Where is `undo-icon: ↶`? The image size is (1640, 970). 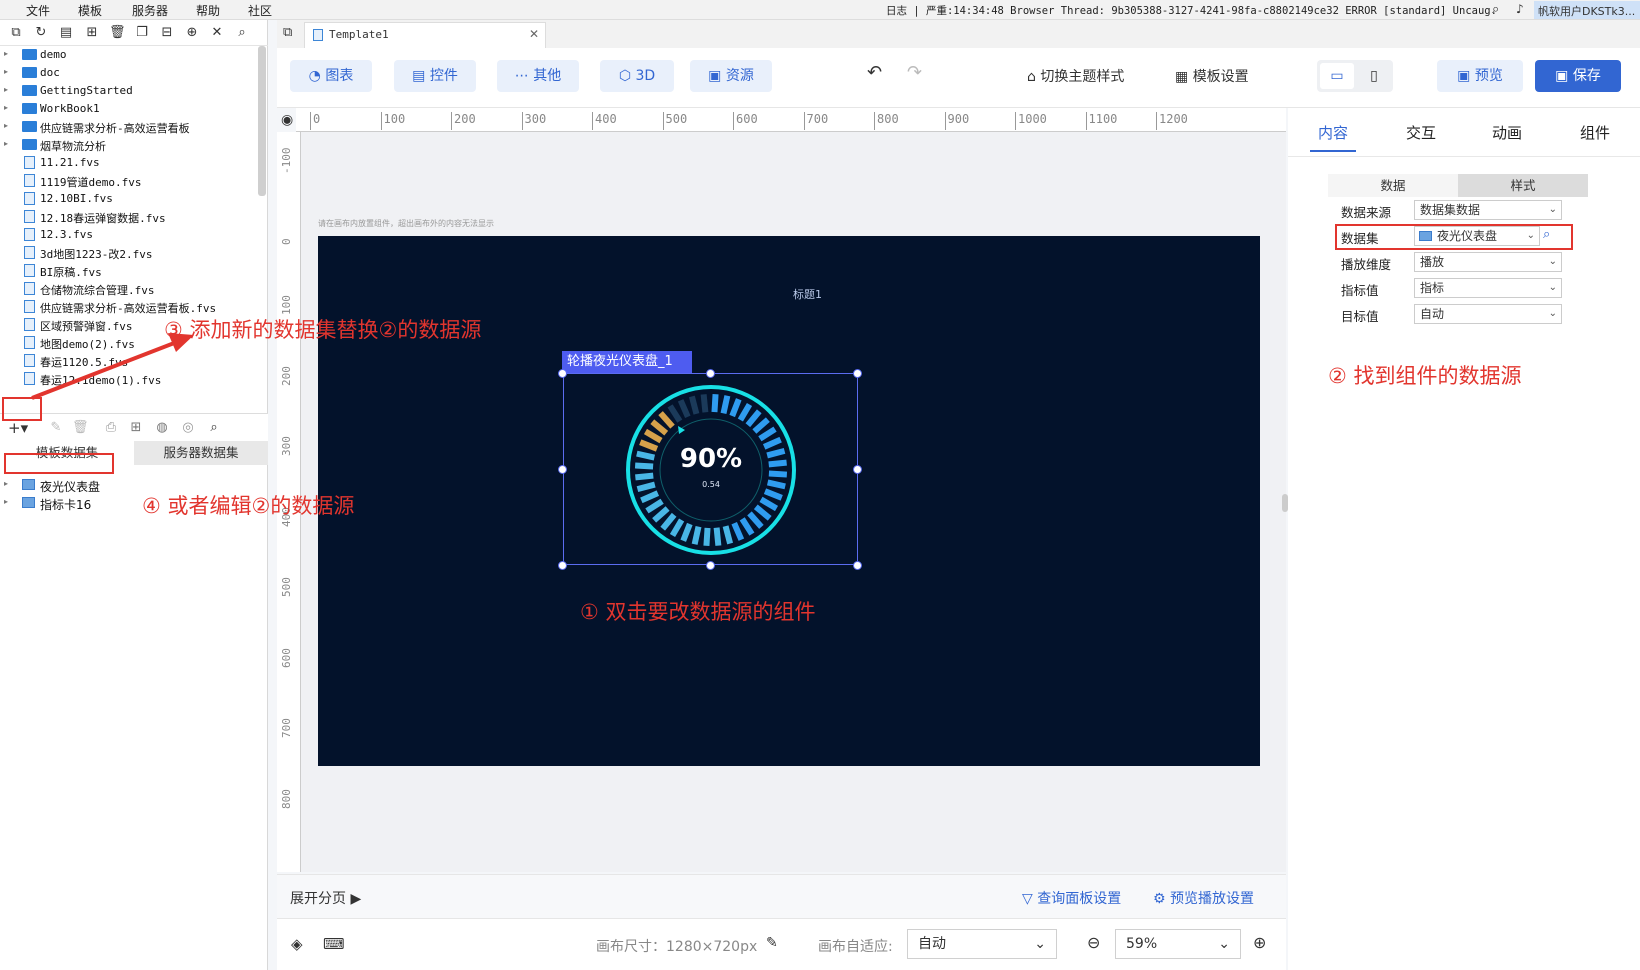 undo-icon: ↶ is located at coordinates (874, 72).